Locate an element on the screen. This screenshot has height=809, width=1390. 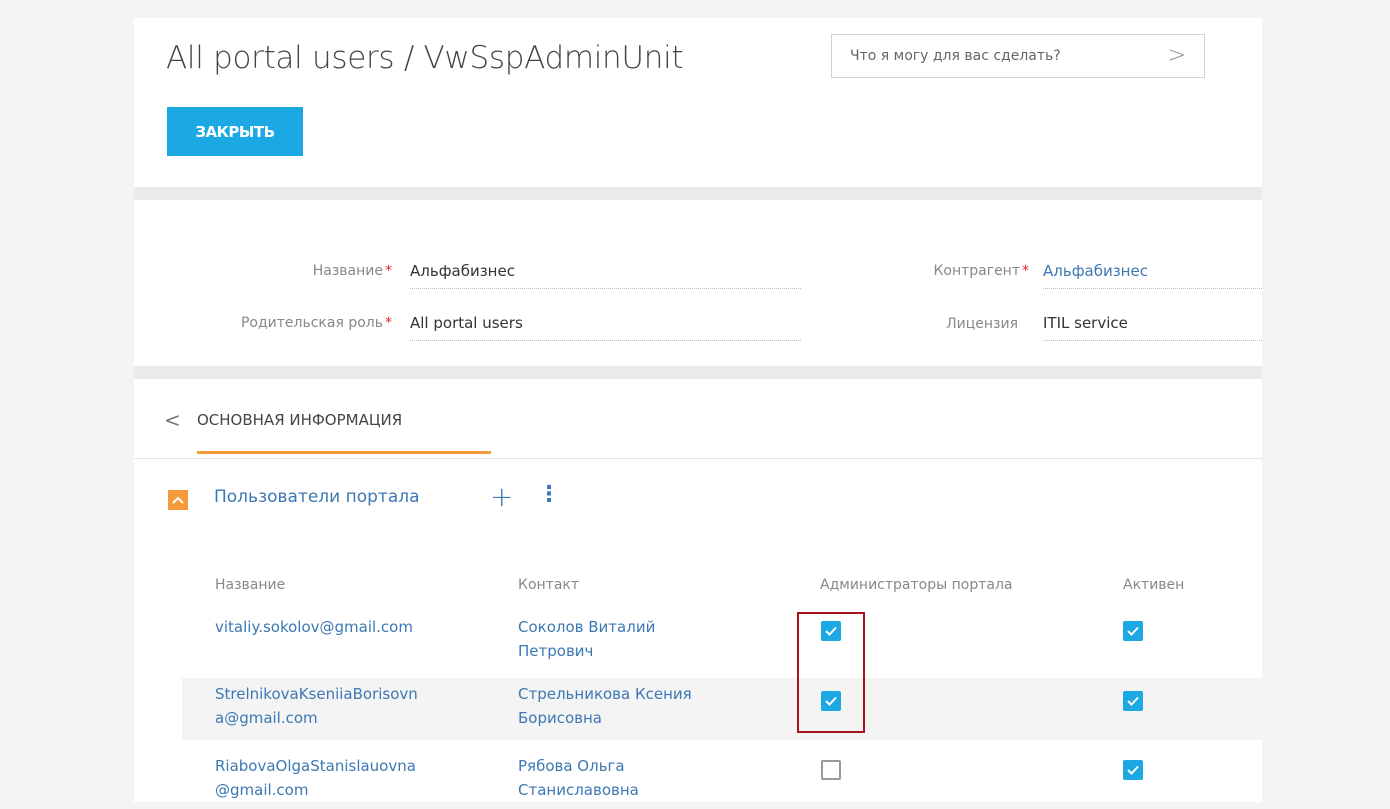
collapse-detail-button is located at coordinates (178, 500).